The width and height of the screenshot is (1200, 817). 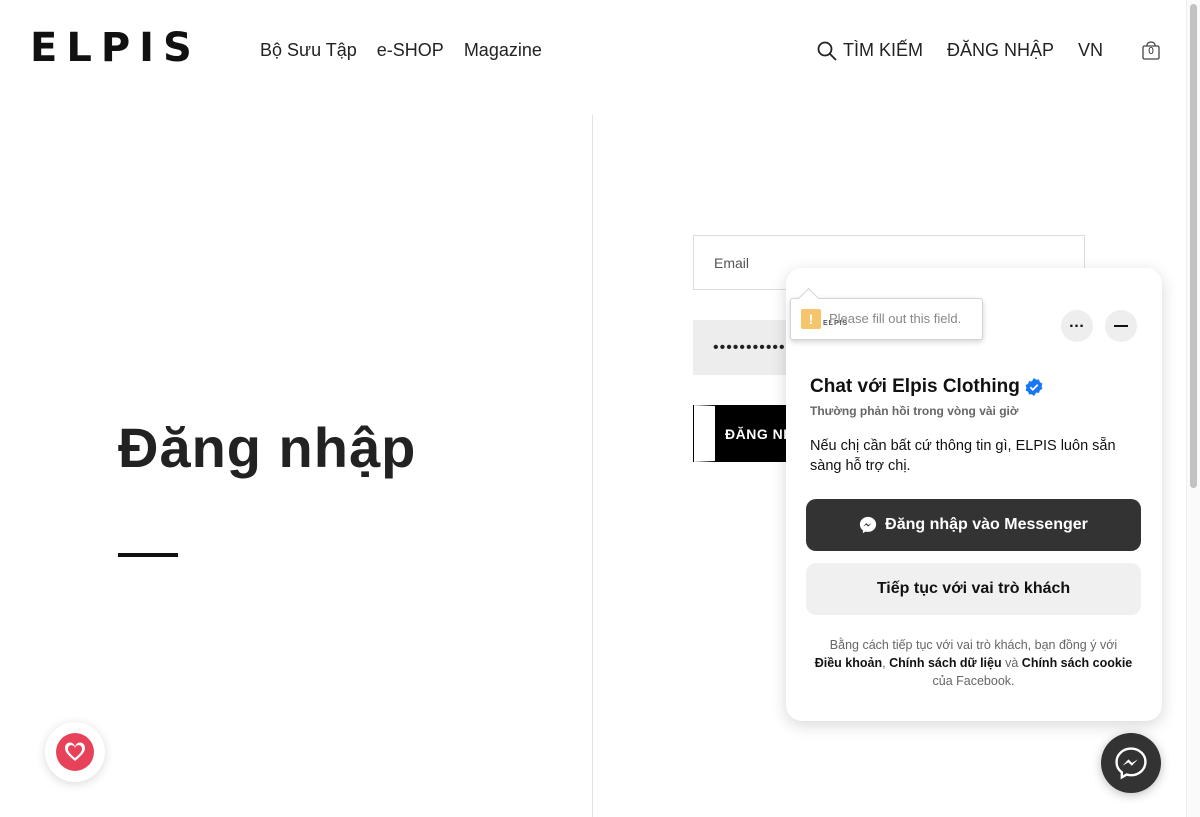 I want to click on login-link: ĐĂNG NHẬP, so click(x=1000, y=50).